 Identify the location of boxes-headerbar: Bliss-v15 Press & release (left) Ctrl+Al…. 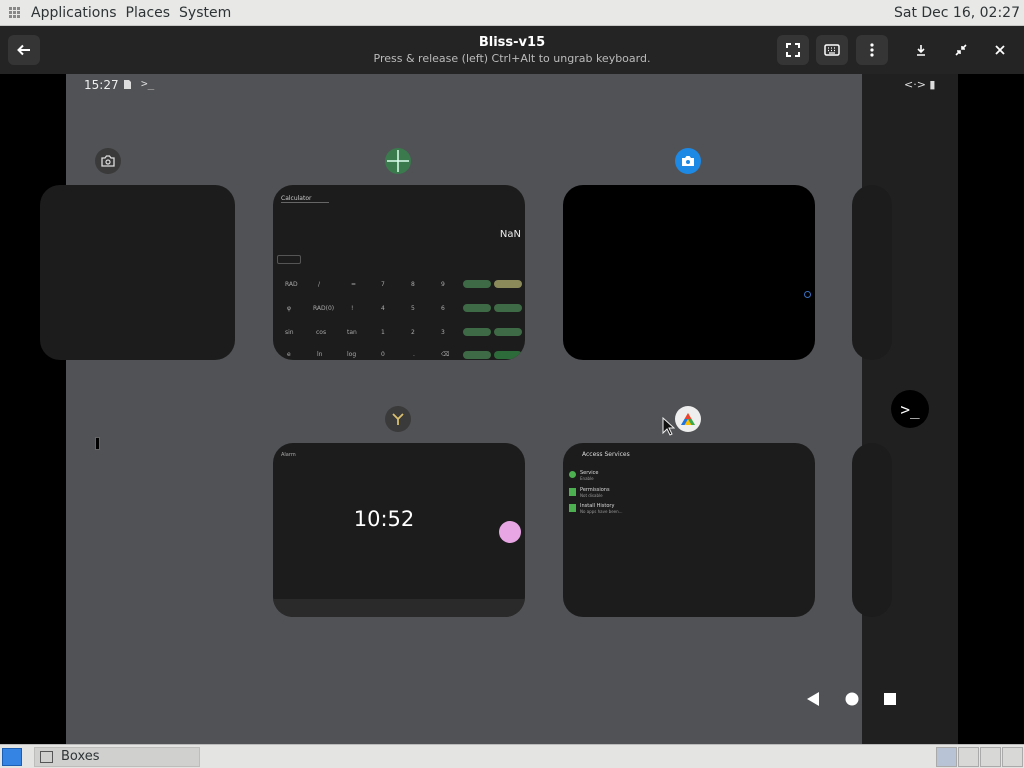
(512, 50).